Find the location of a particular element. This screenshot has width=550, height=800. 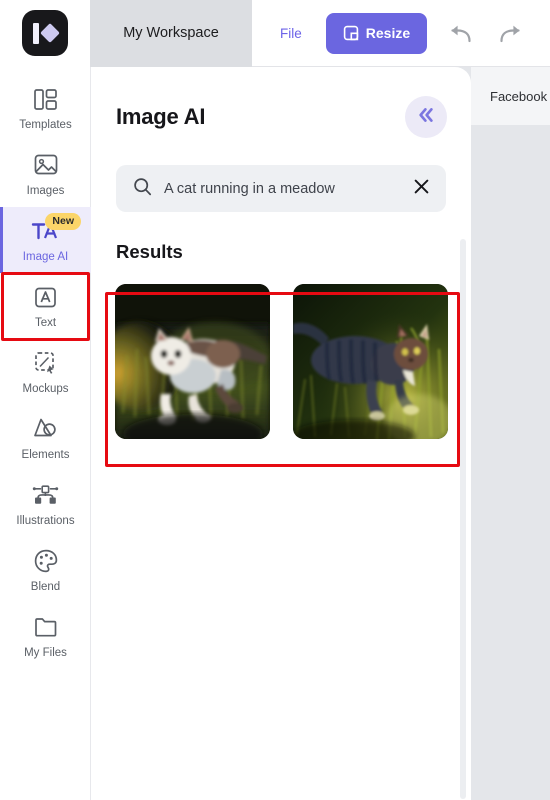

double-chevron-left-icon is located at coordinates (426, 117).